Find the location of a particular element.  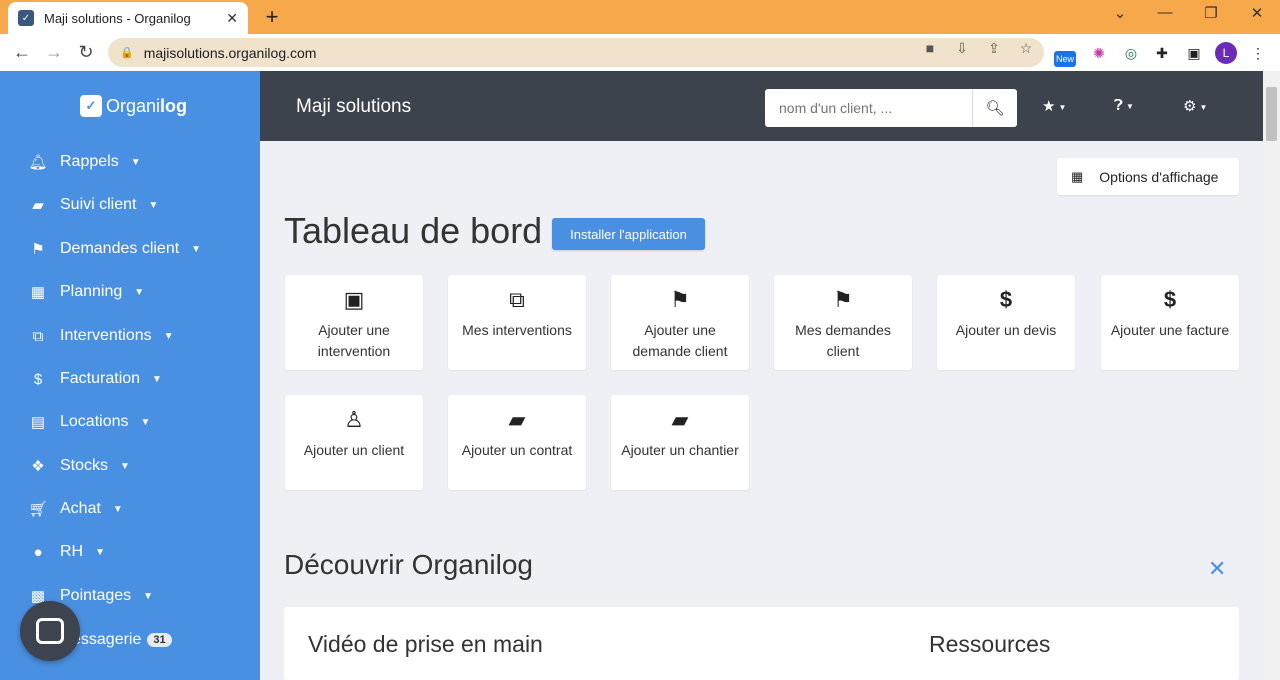

shortcut-add-intervention: ▣ Ajouter une intervention is located at coordinates (354, 322).